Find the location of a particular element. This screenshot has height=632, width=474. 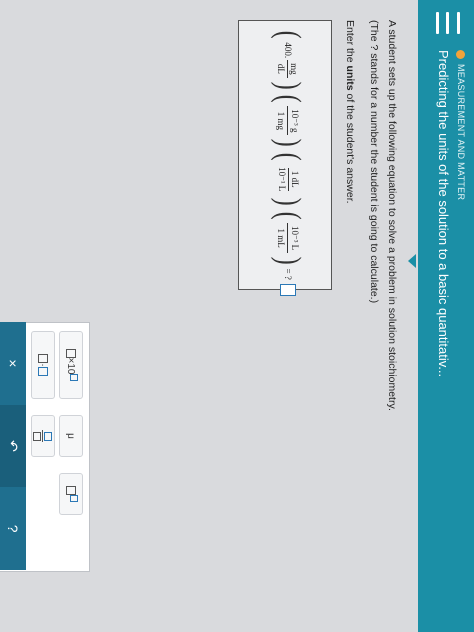

sci-label: ×10 is located at coordinates (71, 366).